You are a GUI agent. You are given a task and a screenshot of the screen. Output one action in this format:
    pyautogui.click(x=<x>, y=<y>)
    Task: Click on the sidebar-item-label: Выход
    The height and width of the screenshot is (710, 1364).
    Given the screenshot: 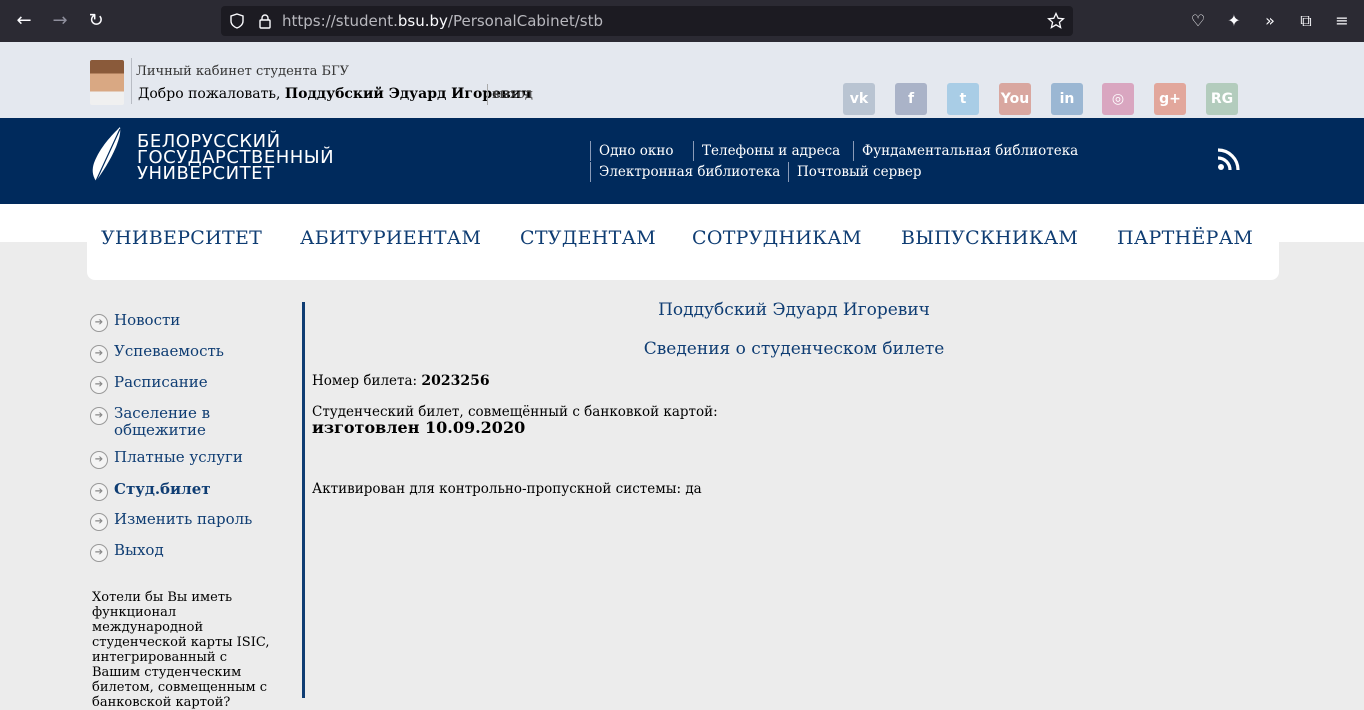 What is the action you would take?
    pyautogui.click(x=139, y=550)
    